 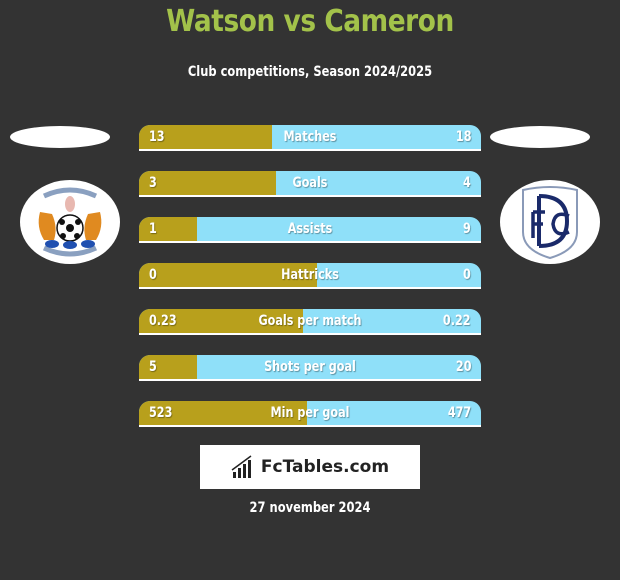 I want to click on right-player-placeholder, so click(x=540, y=137).